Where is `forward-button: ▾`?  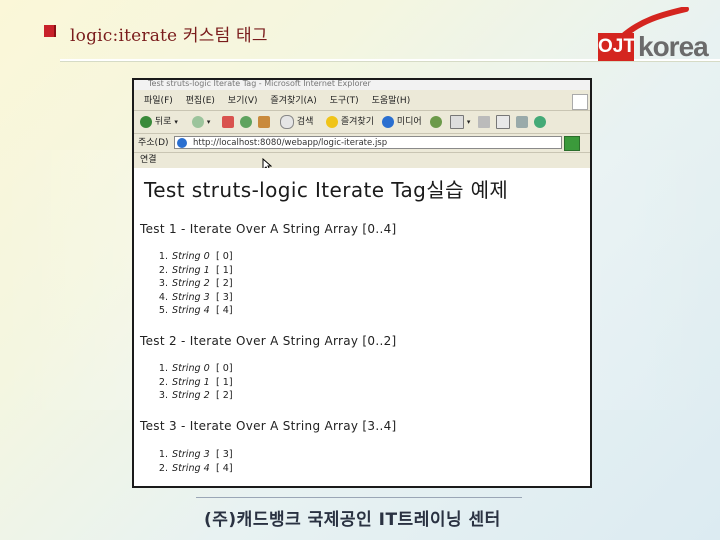
forward-button: ▾ is located at coordinates (201, 122).